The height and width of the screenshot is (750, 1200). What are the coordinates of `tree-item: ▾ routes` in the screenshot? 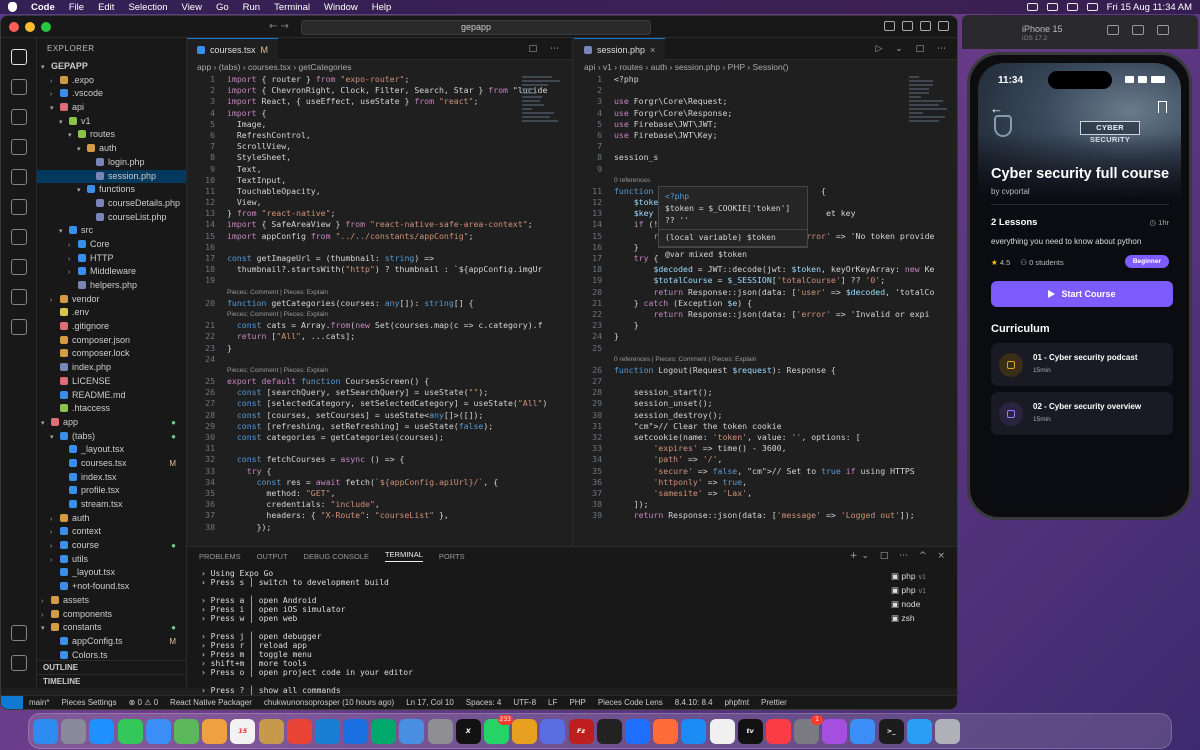 It's located at (111, 135).